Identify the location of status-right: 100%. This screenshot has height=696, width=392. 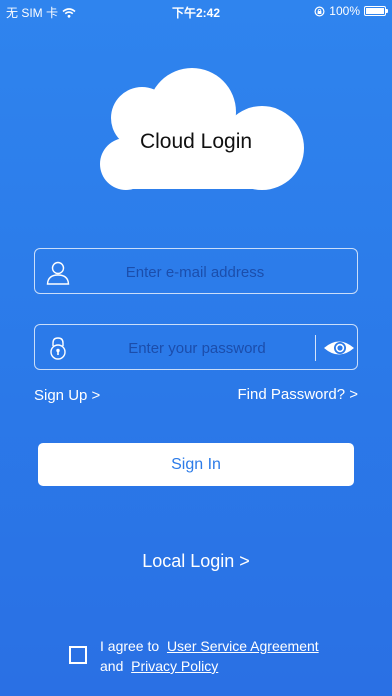
(351, 11).